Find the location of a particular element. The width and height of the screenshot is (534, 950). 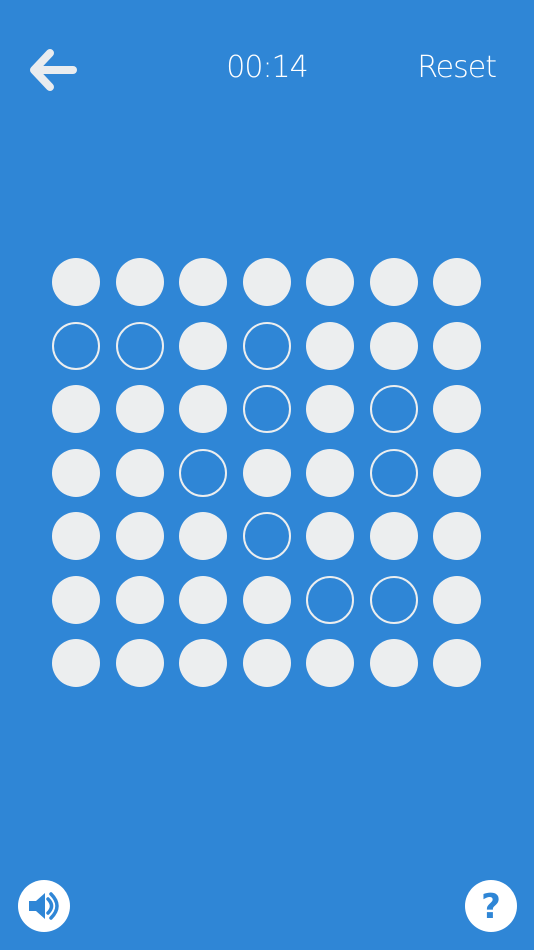

reset-button: Reset is located at coordinates (457, 68).